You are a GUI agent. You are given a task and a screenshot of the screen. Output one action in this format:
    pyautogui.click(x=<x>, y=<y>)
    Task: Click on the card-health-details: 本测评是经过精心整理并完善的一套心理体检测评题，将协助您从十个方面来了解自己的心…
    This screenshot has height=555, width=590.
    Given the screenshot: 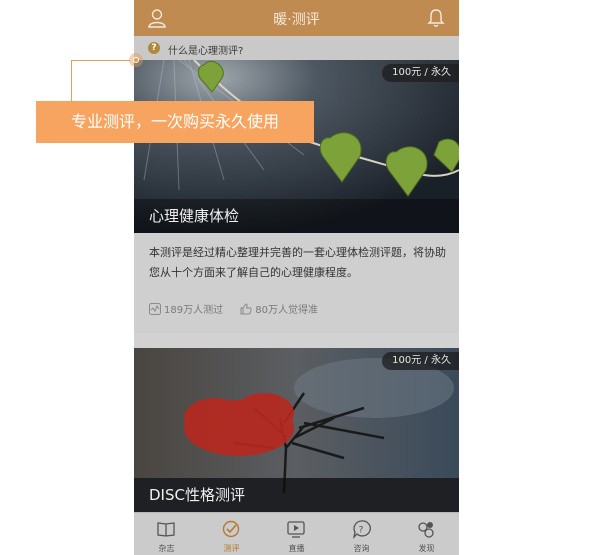 What is the action you would take?
    pyautogui.click(x=296, y=283)
    